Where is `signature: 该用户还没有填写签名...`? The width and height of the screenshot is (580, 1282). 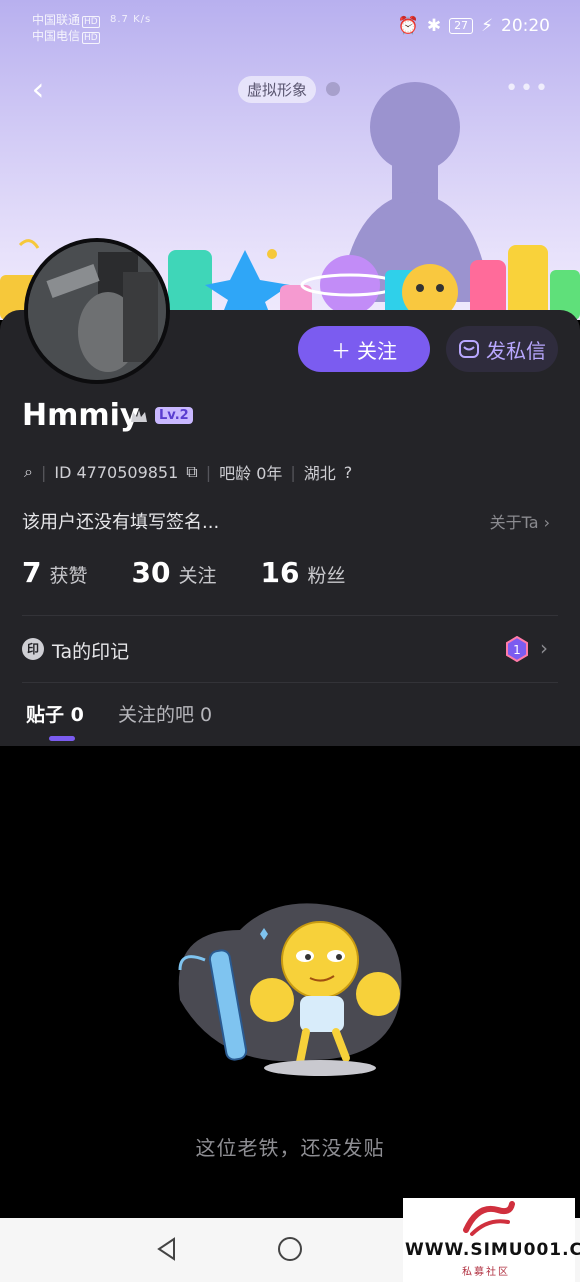
signature: 该用户还没有填写签名... is located at coordinates (121, 522).